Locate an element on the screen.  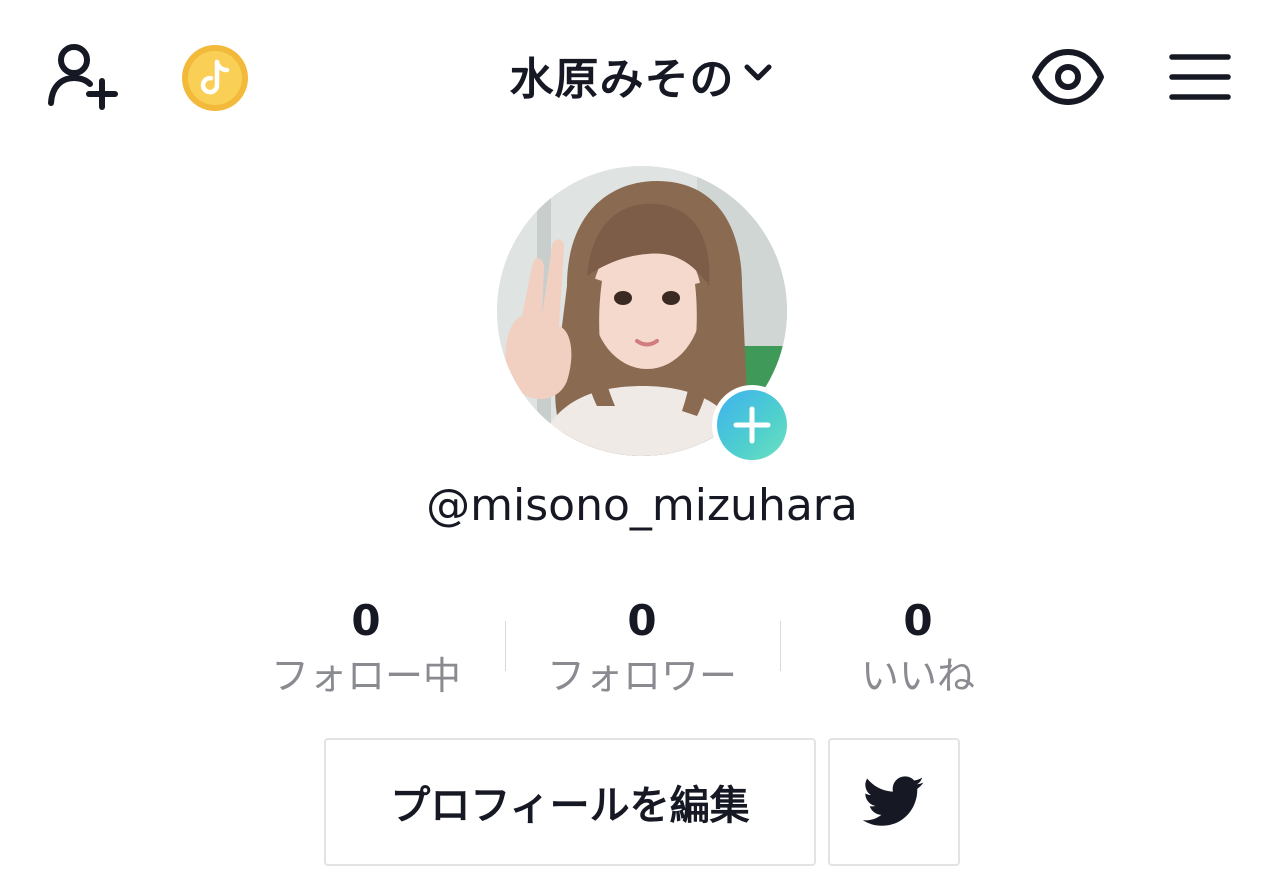
plus-icon is located at coordinates (752, 425).